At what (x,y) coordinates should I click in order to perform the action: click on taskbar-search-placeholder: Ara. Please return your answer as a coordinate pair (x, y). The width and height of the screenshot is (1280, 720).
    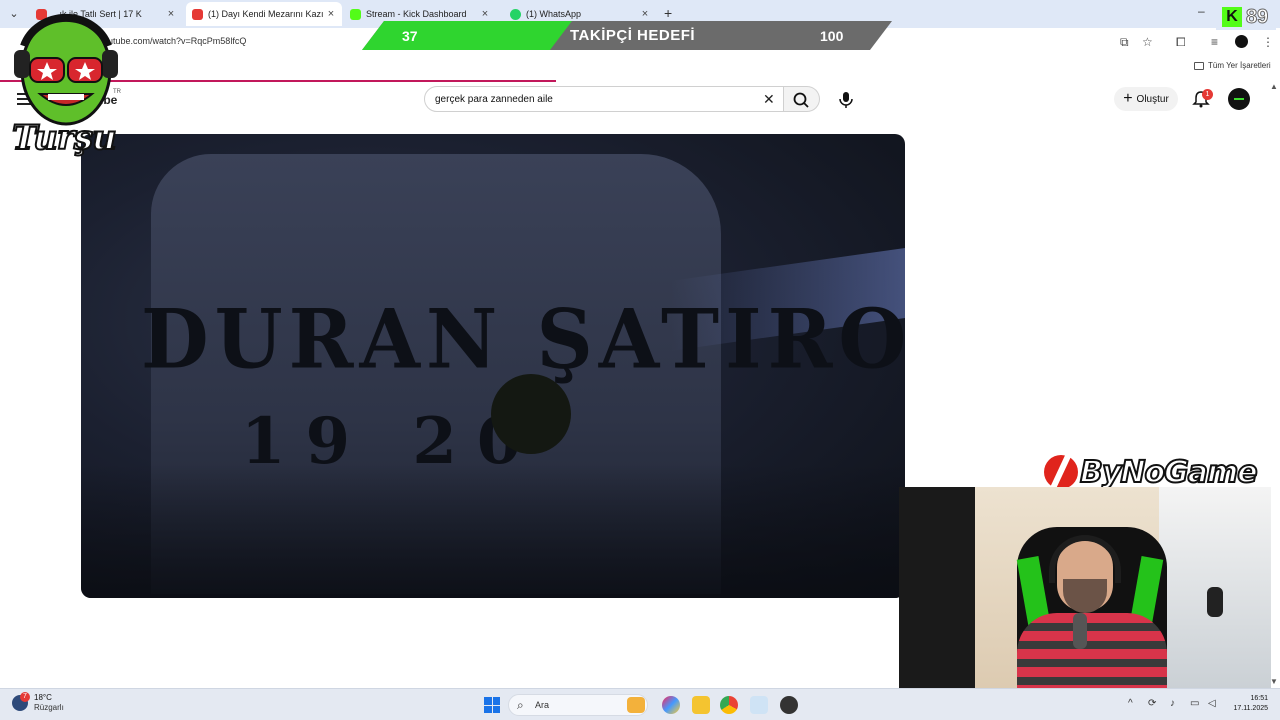
    Looking at the image, I should click on (542, 705).